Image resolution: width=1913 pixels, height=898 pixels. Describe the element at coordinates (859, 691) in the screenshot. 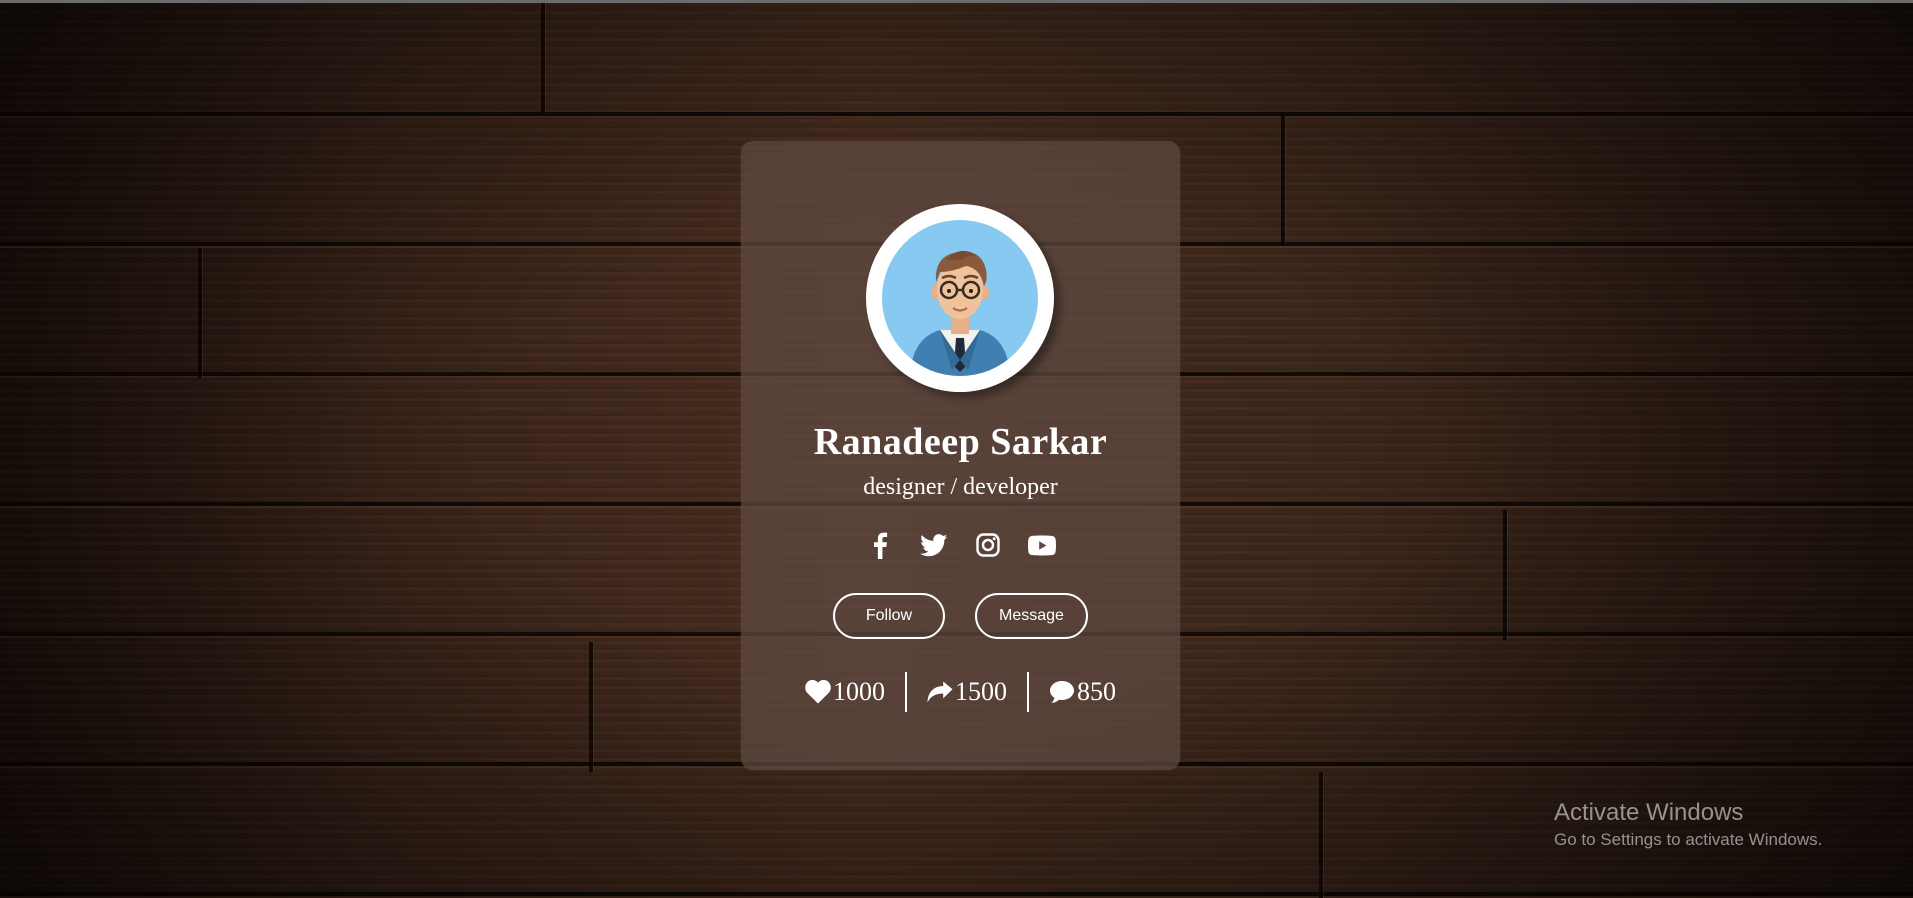

I see `likes-count: 1000` at that location.